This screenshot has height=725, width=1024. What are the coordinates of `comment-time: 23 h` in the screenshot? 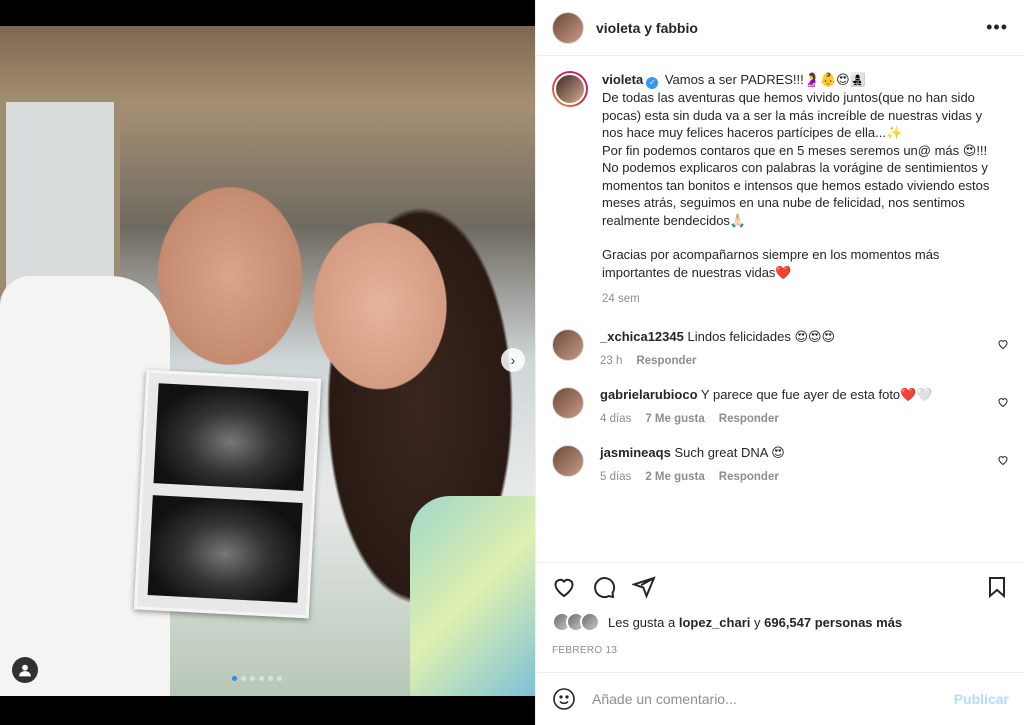 It's located at (611, 361).